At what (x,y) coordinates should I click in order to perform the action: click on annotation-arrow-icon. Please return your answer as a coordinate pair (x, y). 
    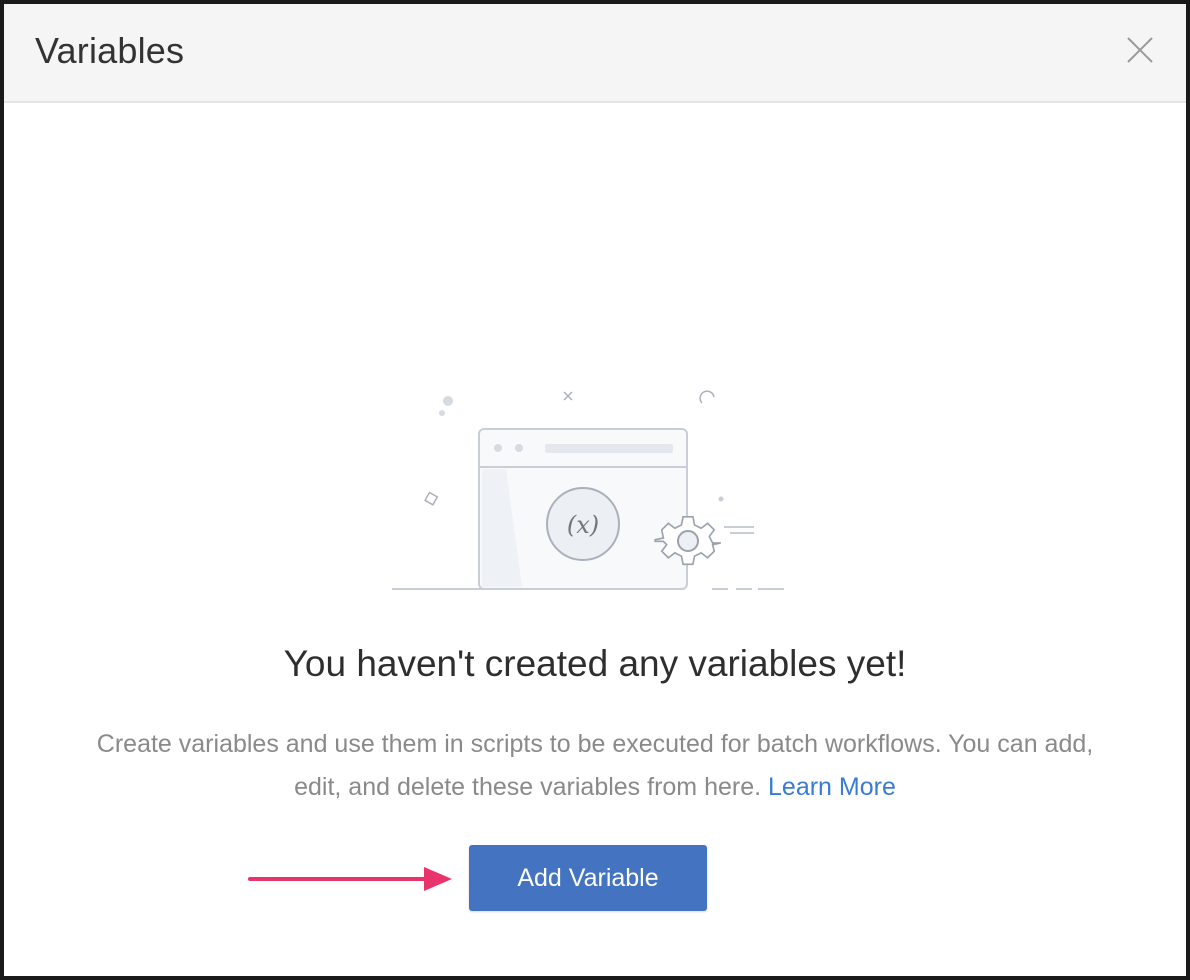
    Looking at the image, I should click on (350, 879).